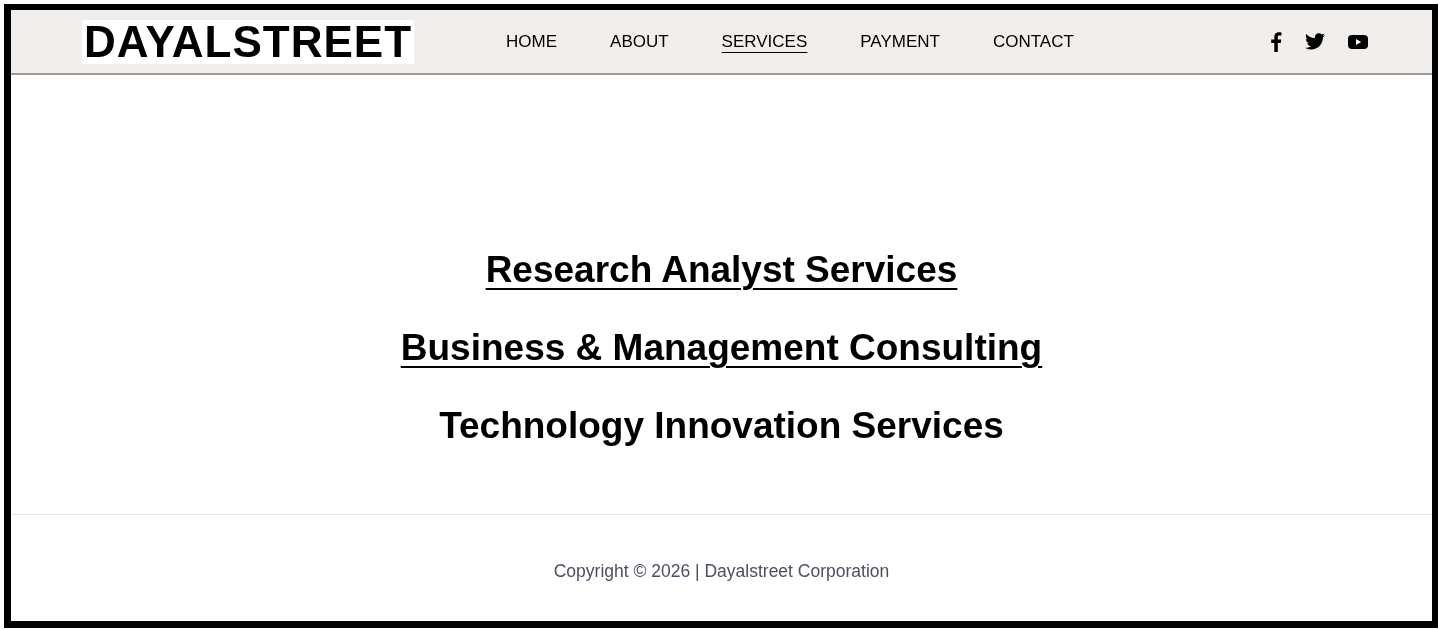 This screenshot has width=1440, height=630. I want to click on nav-link: SERVICES, so click(764, 41).